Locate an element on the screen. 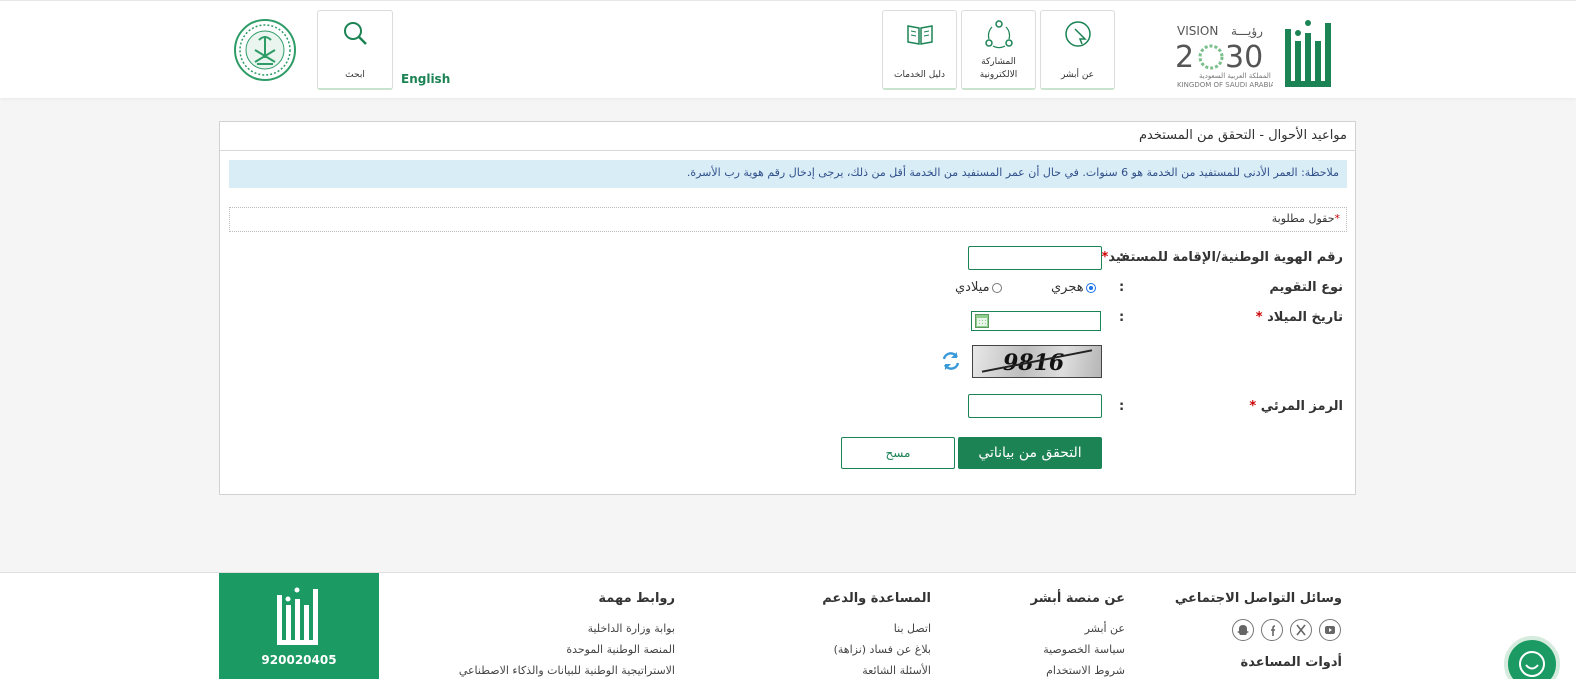 This screenshot has height=679, width=1576. nav-services-guide: دليل الخدمات is located at coordinates (919, 50).